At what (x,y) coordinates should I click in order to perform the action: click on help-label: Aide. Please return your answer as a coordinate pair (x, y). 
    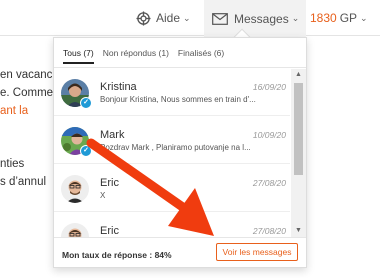
    Looking at the image, I should click on (168, 18).